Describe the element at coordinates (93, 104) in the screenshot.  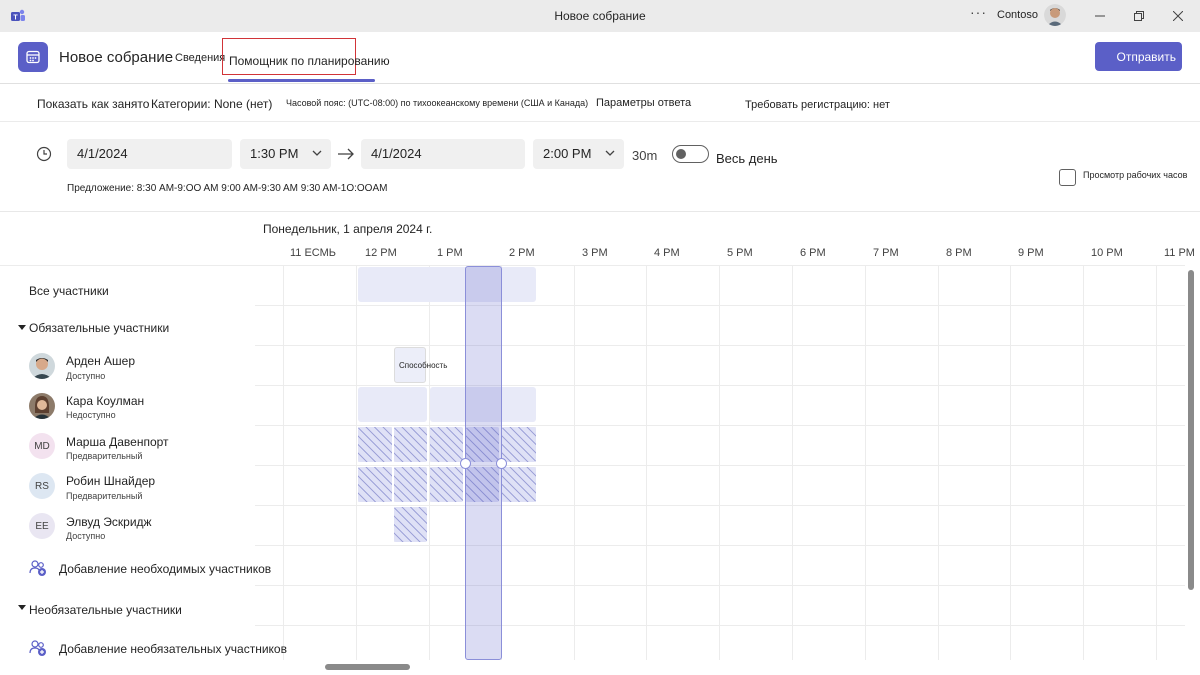
I see `show-as-option: Показать как занято` at that location.